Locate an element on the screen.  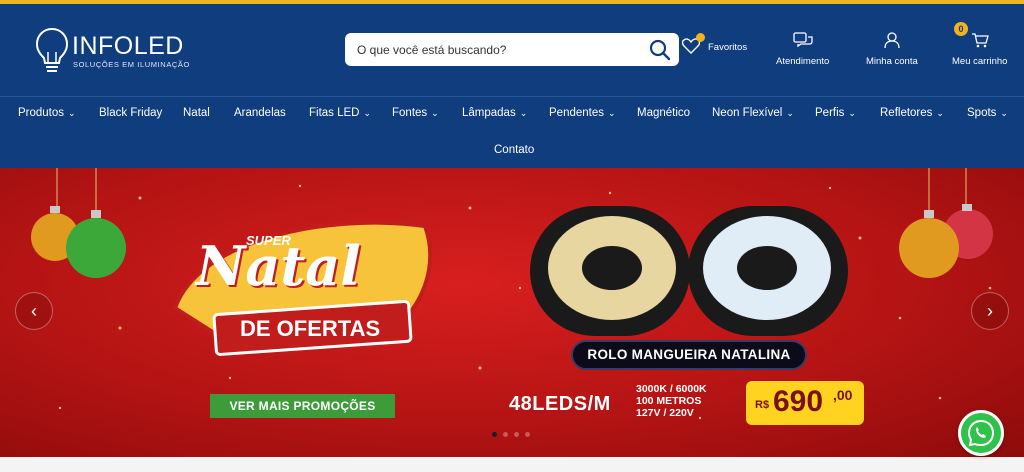
whatsapp-button is located at coordinates (981, 433).